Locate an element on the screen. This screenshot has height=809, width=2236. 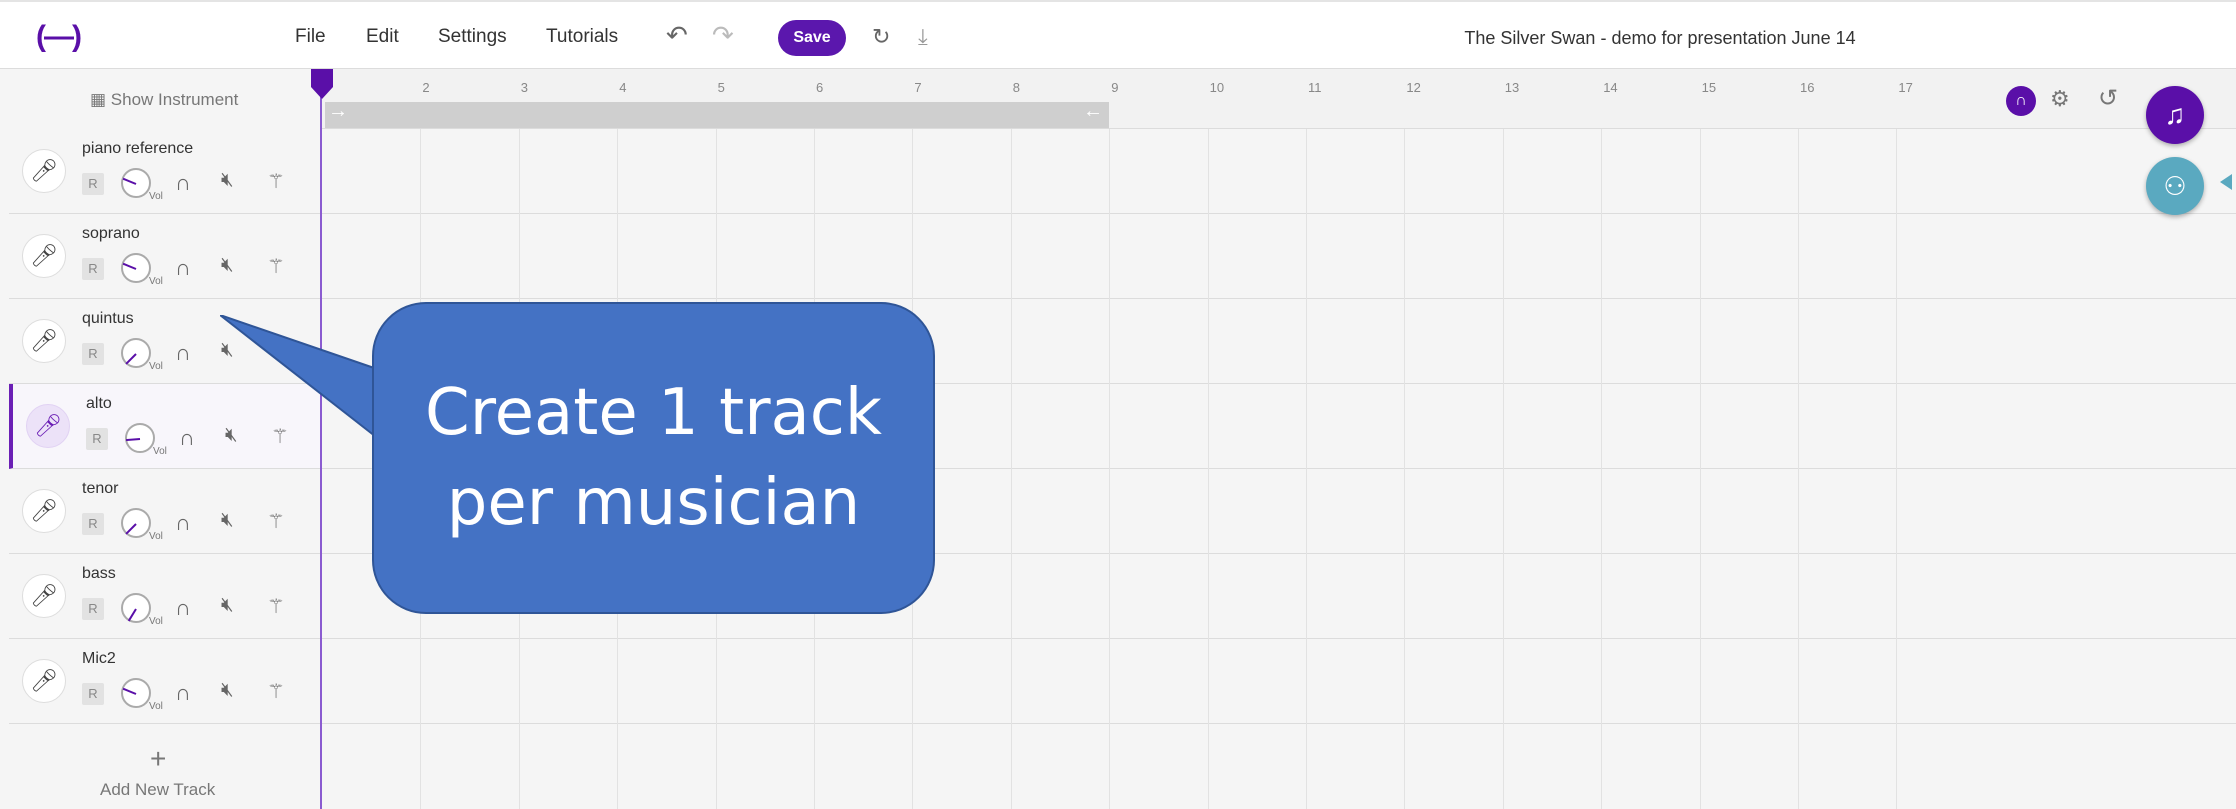
callout-line-1: Create 1 track is located at coordinates (653, 413).